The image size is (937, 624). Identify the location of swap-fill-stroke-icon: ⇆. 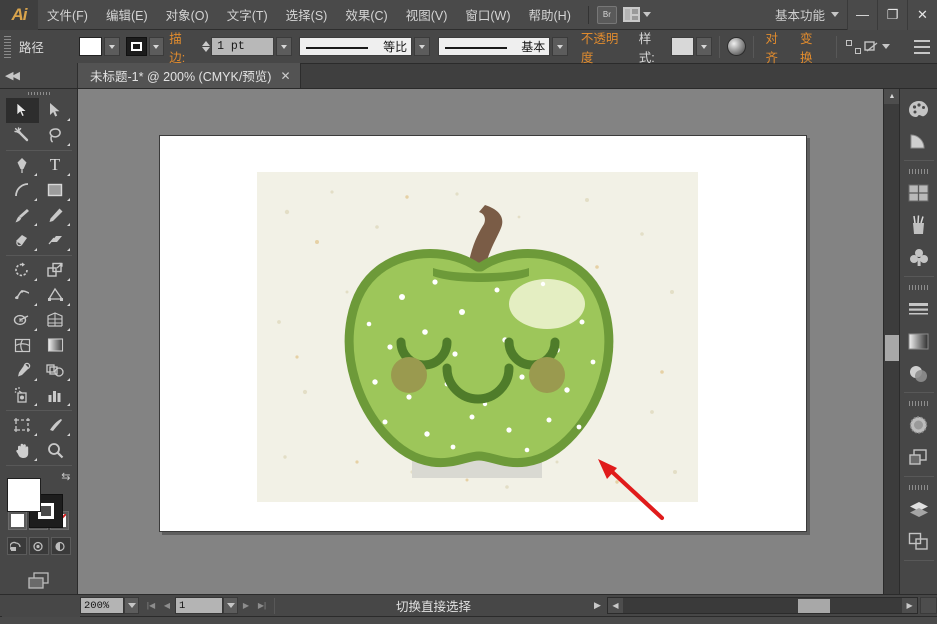
(65, 476).